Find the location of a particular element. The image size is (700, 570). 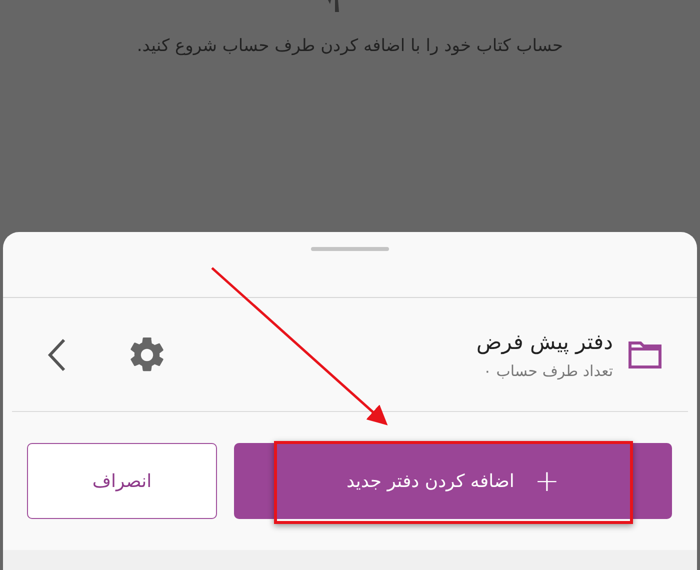

folder-icon is located at coordinates (645, 355).